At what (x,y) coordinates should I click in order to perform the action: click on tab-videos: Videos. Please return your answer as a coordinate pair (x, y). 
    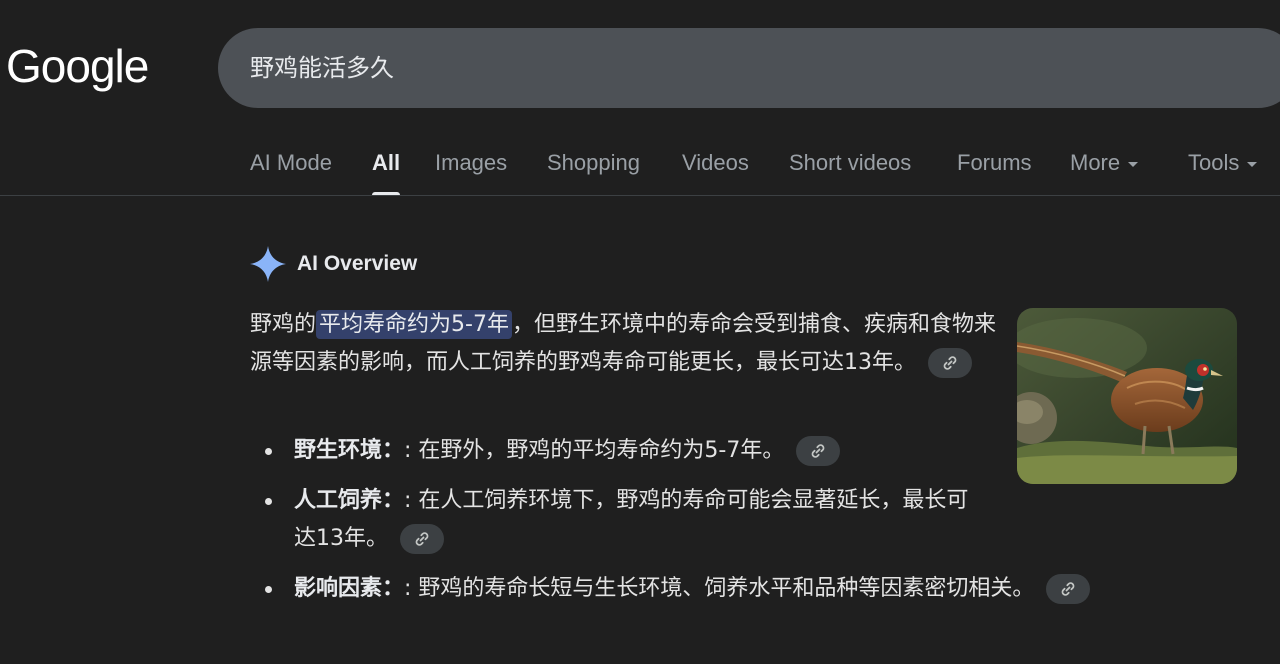
    Looking at the image, I should click on (715, 166).